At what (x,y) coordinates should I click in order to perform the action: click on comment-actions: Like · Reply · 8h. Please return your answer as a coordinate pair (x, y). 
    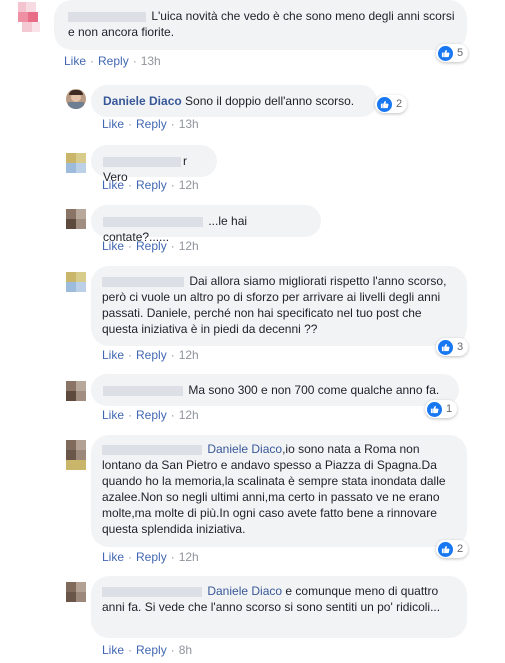
    Looking at the image, I should click on (147, 650).